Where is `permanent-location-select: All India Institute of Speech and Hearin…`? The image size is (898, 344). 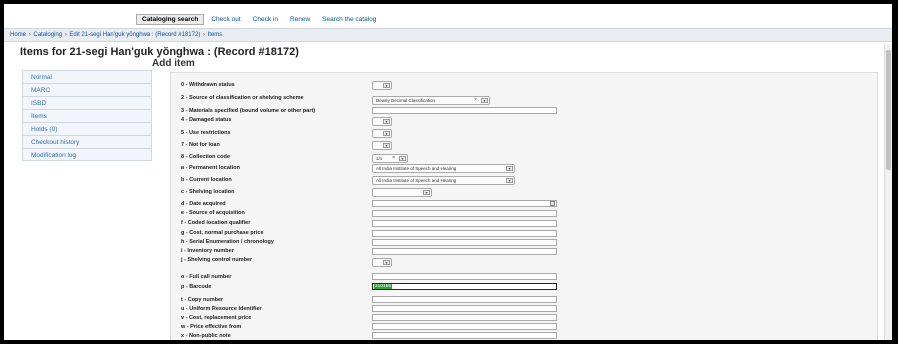
permanent-location-select: All India Institute of Speech and Hearin… is located at coordinates (443, 168).